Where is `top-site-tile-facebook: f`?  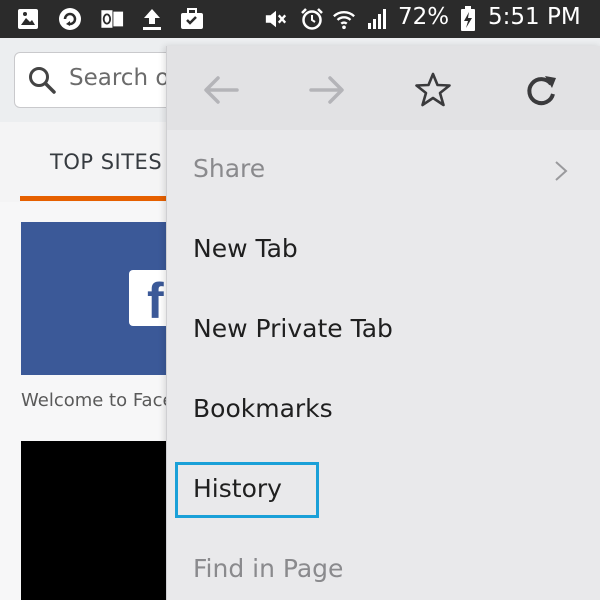 top-site-tile-facebook: f is located at coordinates (103, 298).